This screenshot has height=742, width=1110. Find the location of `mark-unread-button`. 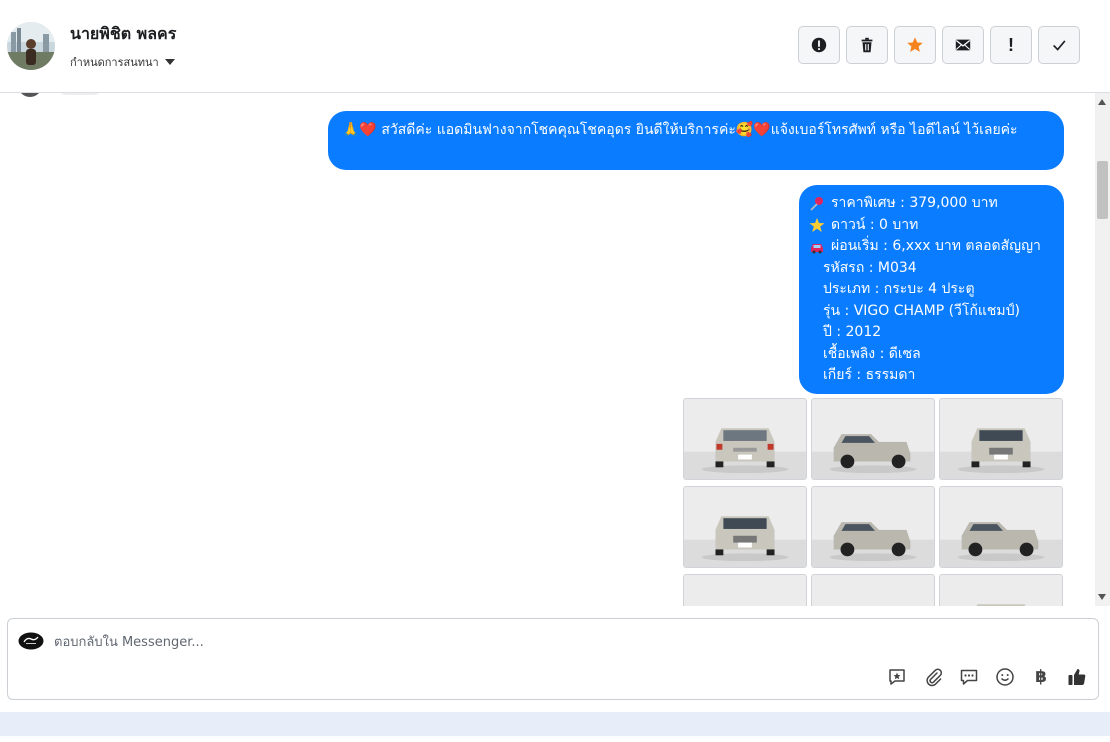

mark-unread-button is located at coordinates (963, 45).